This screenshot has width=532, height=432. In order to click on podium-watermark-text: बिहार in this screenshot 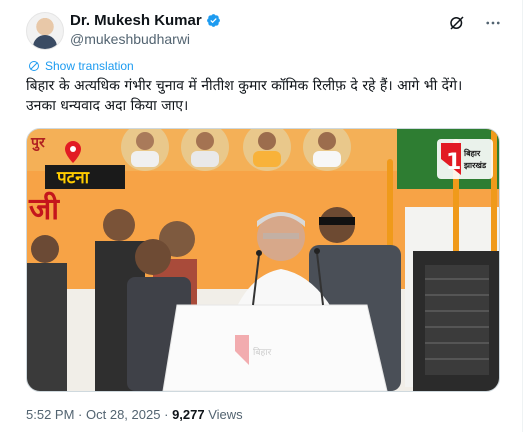, I will do `click(262, 352)`.